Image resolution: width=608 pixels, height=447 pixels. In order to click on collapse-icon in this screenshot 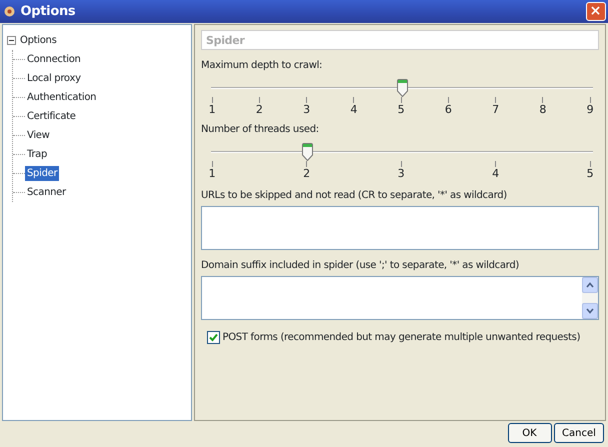, I will do `click(11, 40)`.